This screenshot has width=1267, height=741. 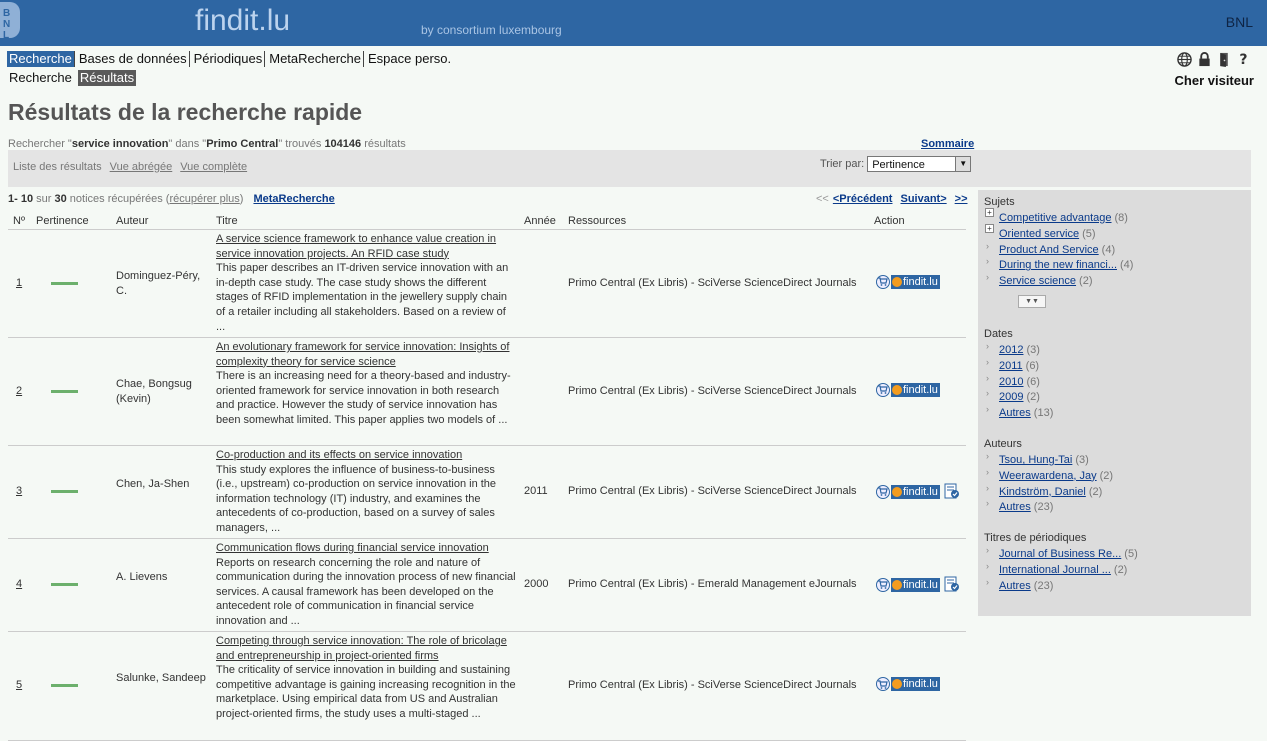 I want to click on facet-item: › Autres (13), so click(x=1019, y=411).